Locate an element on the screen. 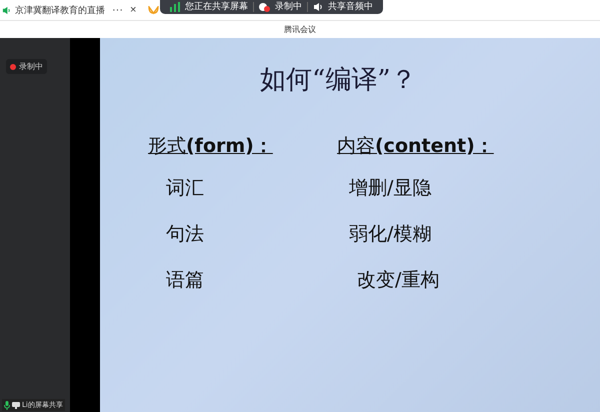 This screenshot has height=412, width=600. column-heading: 形式(form)： is located at coordinates (211, 146).